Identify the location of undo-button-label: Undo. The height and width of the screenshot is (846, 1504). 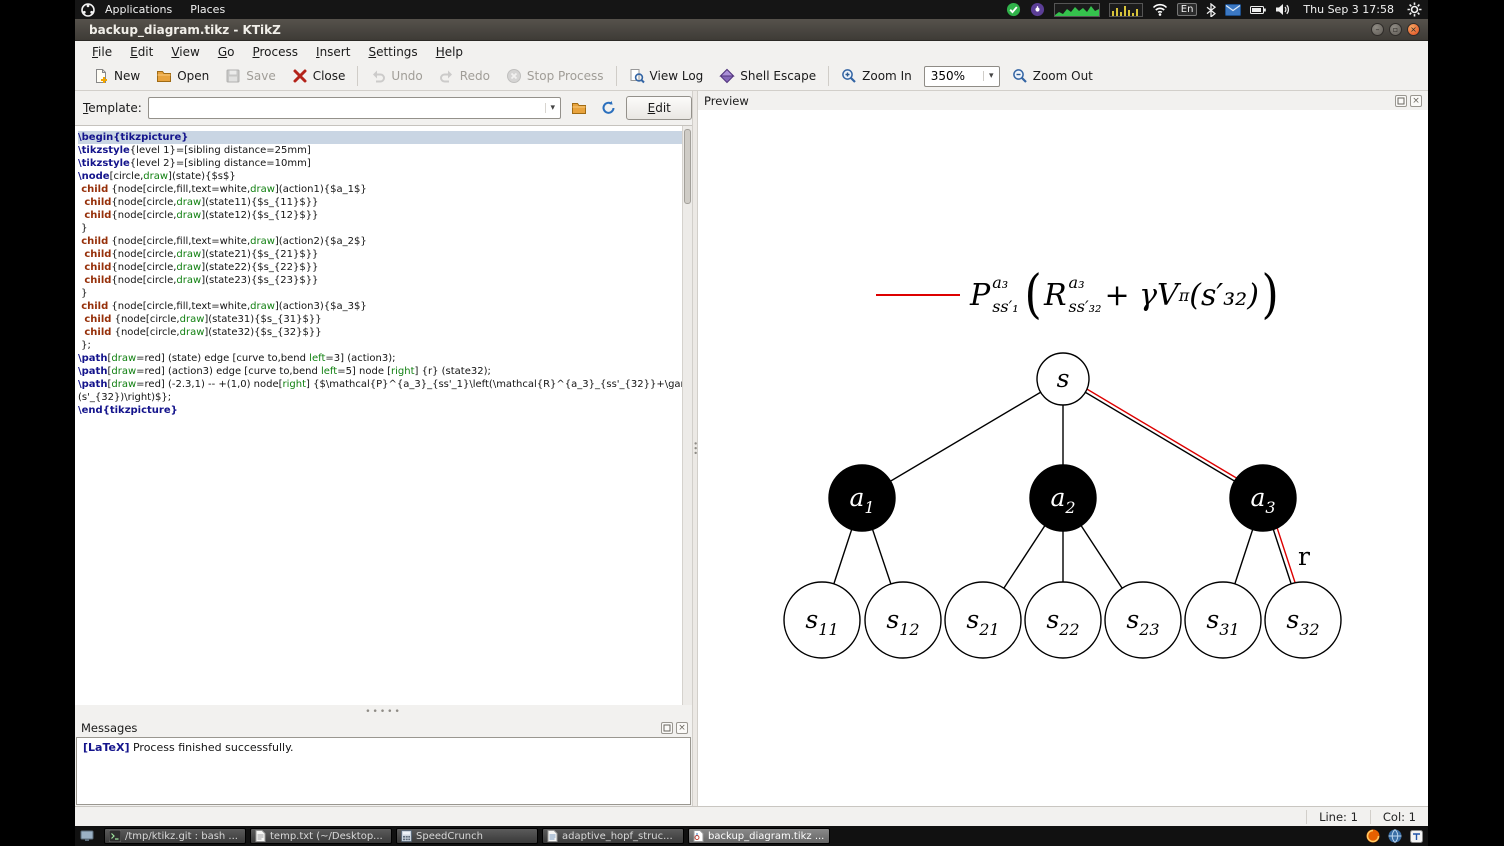
(407, 76).